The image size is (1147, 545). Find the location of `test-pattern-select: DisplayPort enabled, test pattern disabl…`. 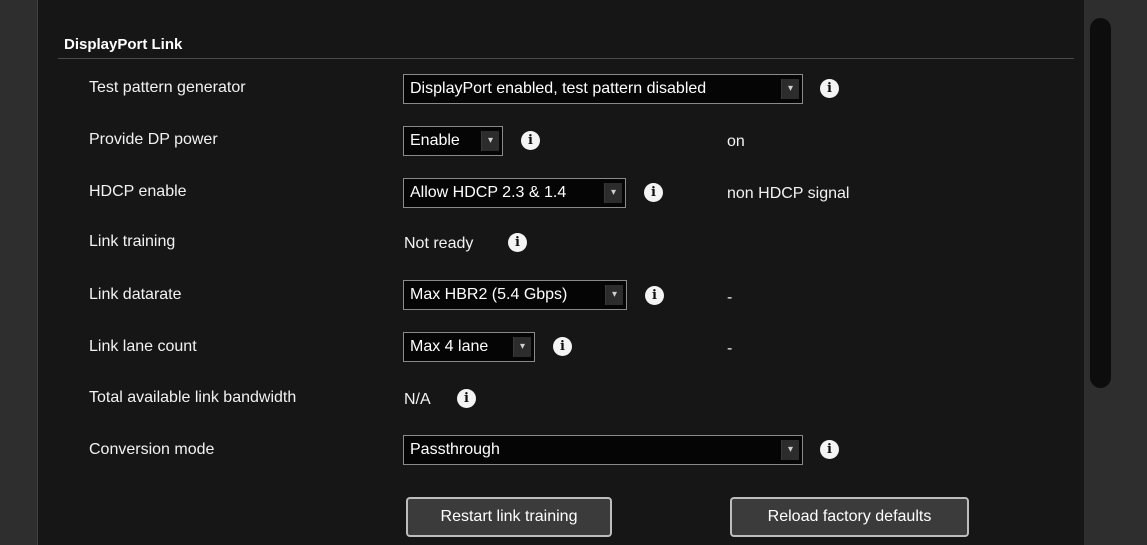

test-pattern-select: DisplayPort enabled, test pattern disabl… is located at coordinates (603, 89).